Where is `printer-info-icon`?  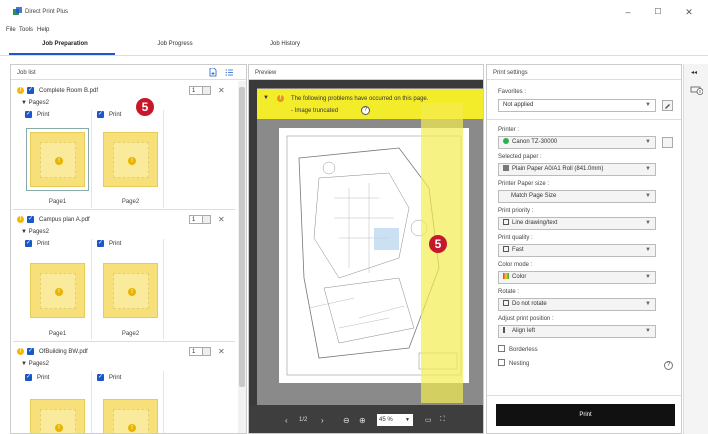
printer-info-icon is located at coordinates (696, 89).